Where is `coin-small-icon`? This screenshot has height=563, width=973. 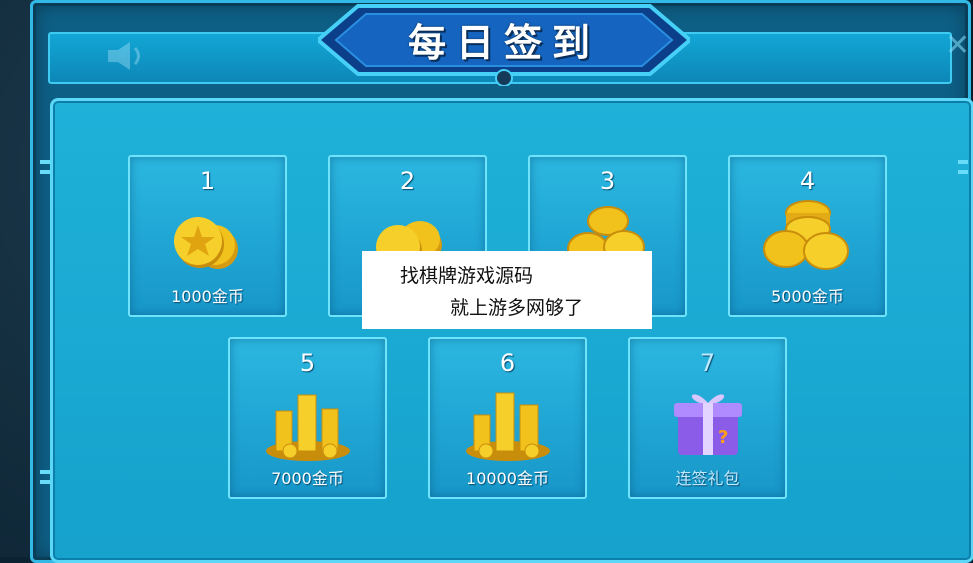
coin-small-icon is located at coordinates (206, 243).